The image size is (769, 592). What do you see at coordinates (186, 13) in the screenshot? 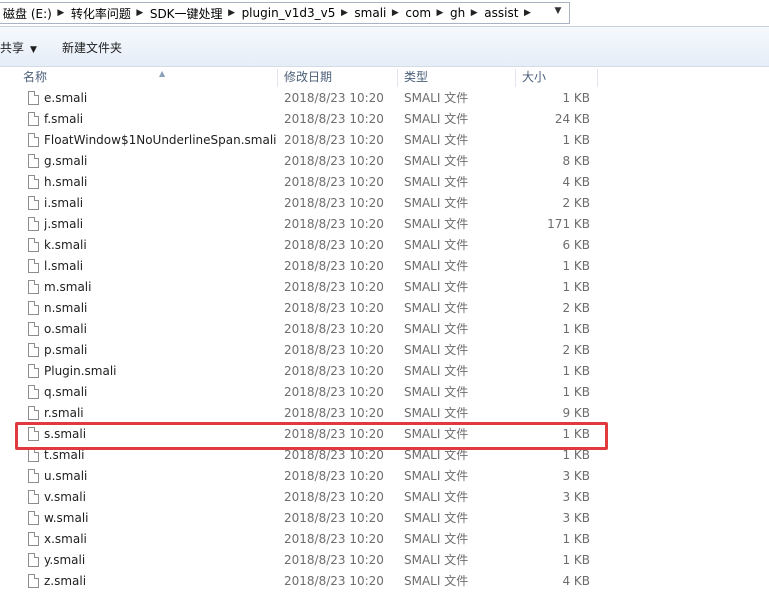
I see `breadcrumb-item: SDK一键处理` at bounding box center [186, 13].